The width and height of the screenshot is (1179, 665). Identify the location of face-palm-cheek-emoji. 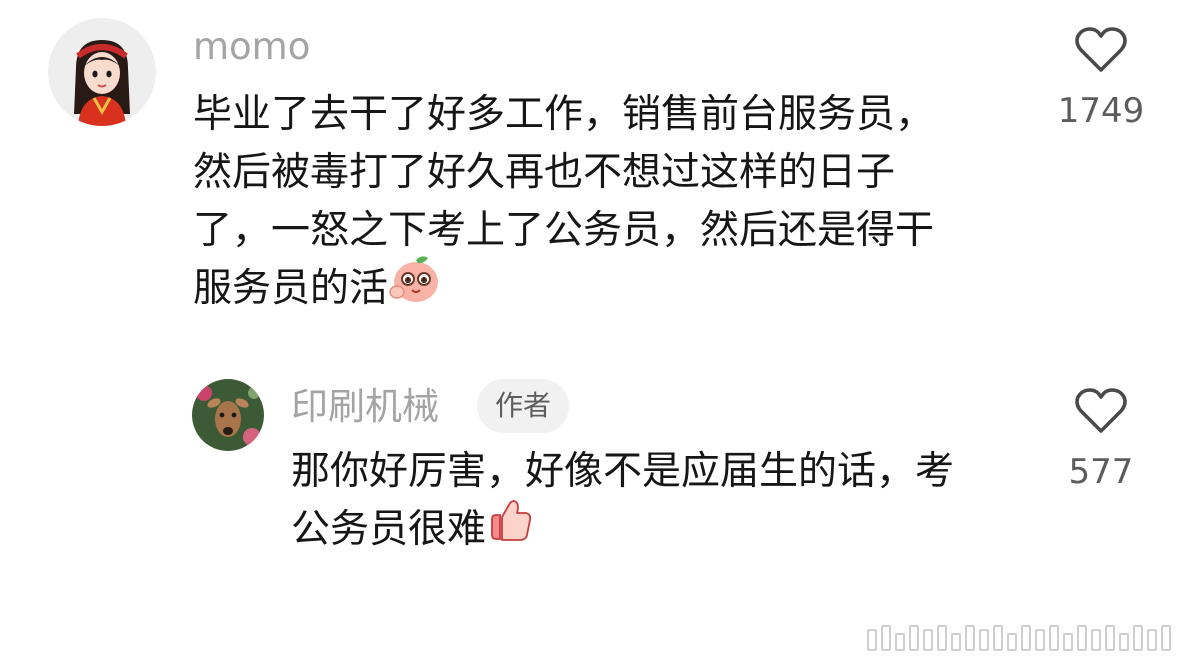
(415, 287).